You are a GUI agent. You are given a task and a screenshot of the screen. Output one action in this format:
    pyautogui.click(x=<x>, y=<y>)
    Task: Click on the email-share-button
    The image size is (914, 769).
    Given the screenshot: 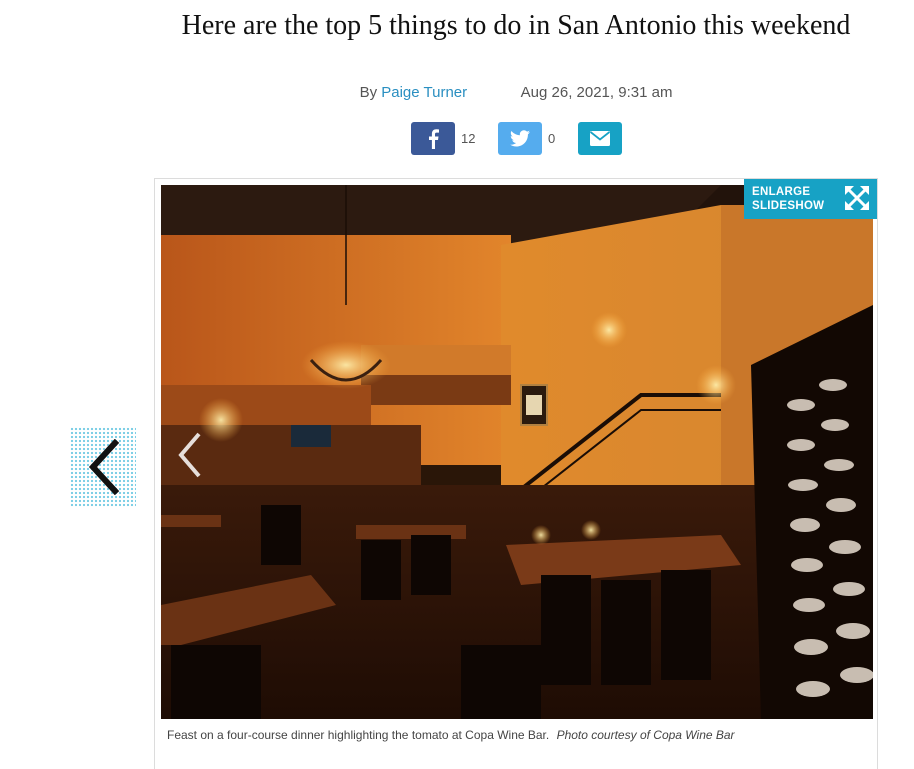 What is the action you would take?
    pyautogui.click(x=600, y=138)
    